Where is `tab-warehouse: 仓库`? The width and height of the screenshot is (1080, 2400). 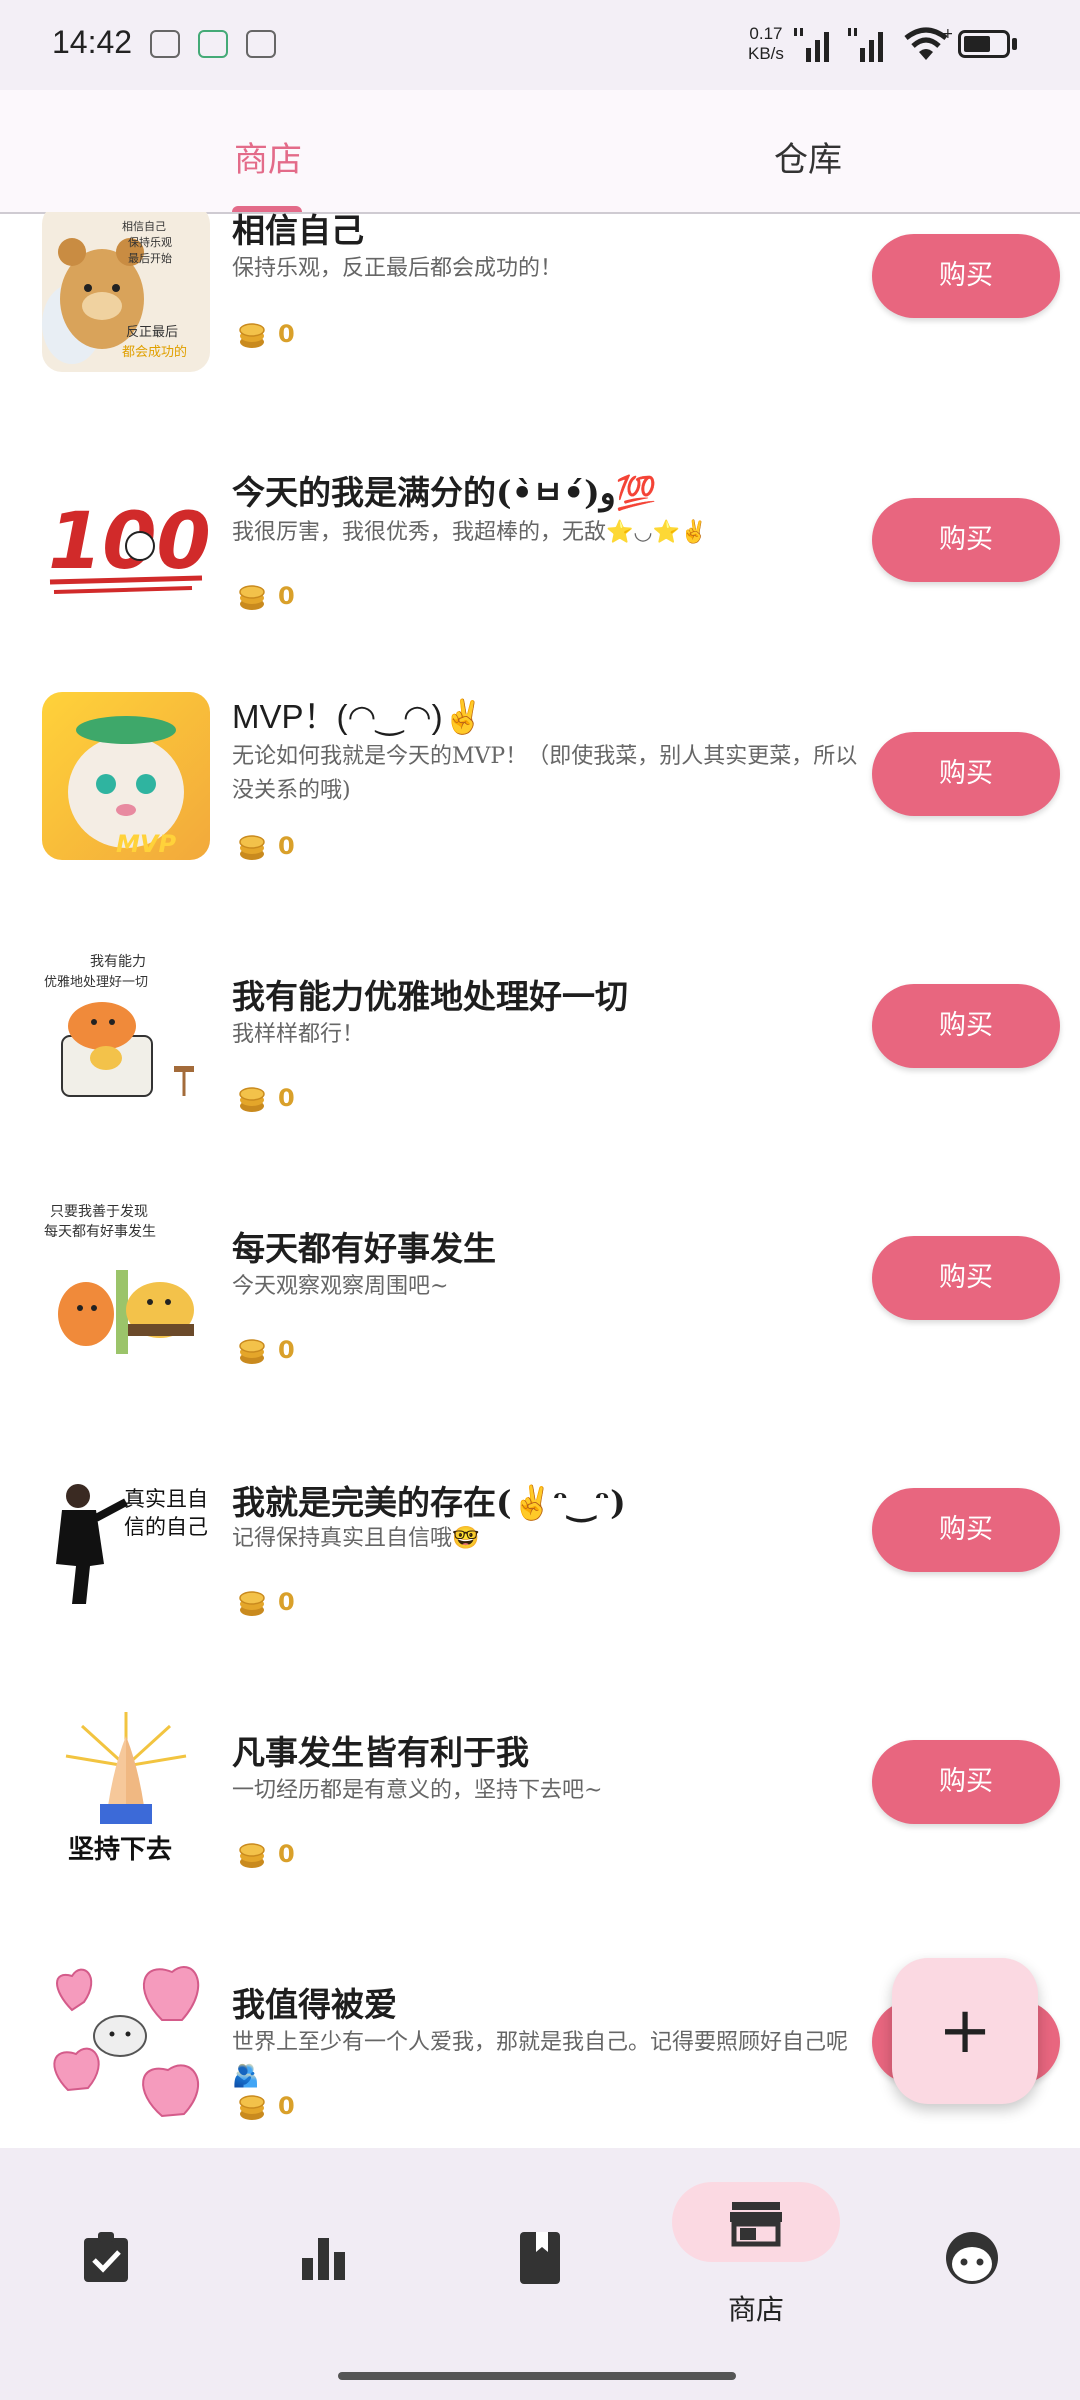
tab-warehouse: 仓库 is located at coordinates (808, 156).